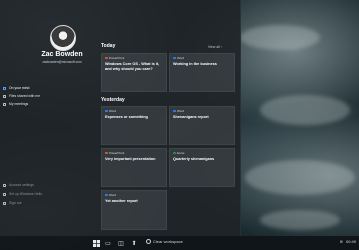  What do you see at coordinates (4, 194) in the screenshot?
I see `face-icon` at bounding box center [4, 194].